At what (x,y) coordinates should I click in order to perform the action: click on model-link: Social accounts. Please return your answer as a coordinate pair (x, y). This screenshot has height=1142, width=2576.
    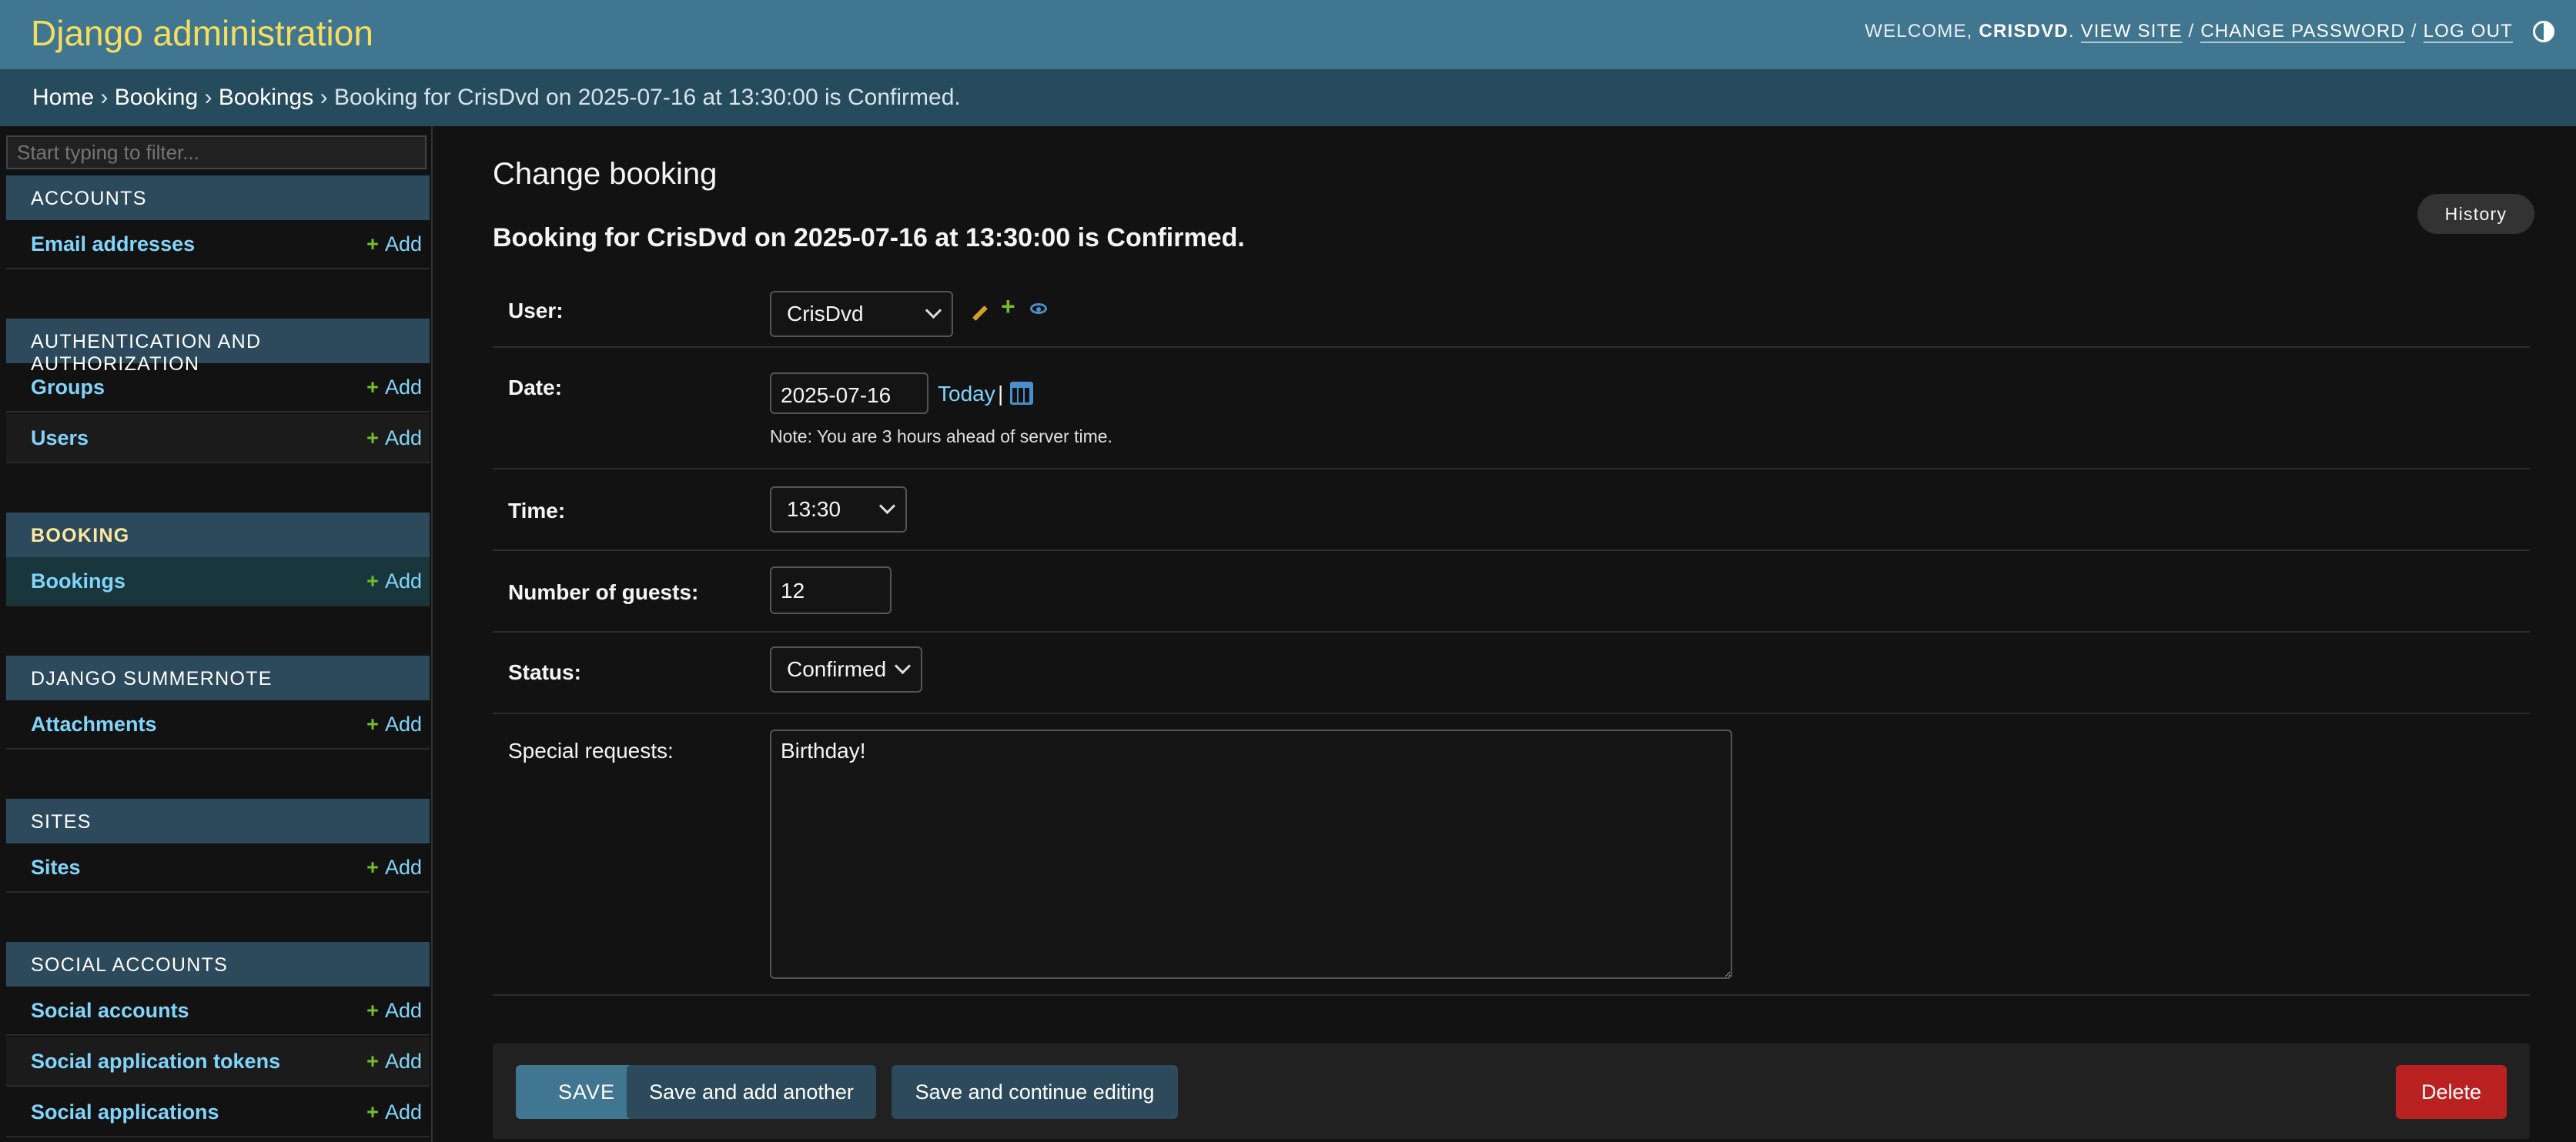
    Looking at the image, I should click on (110, 1011).